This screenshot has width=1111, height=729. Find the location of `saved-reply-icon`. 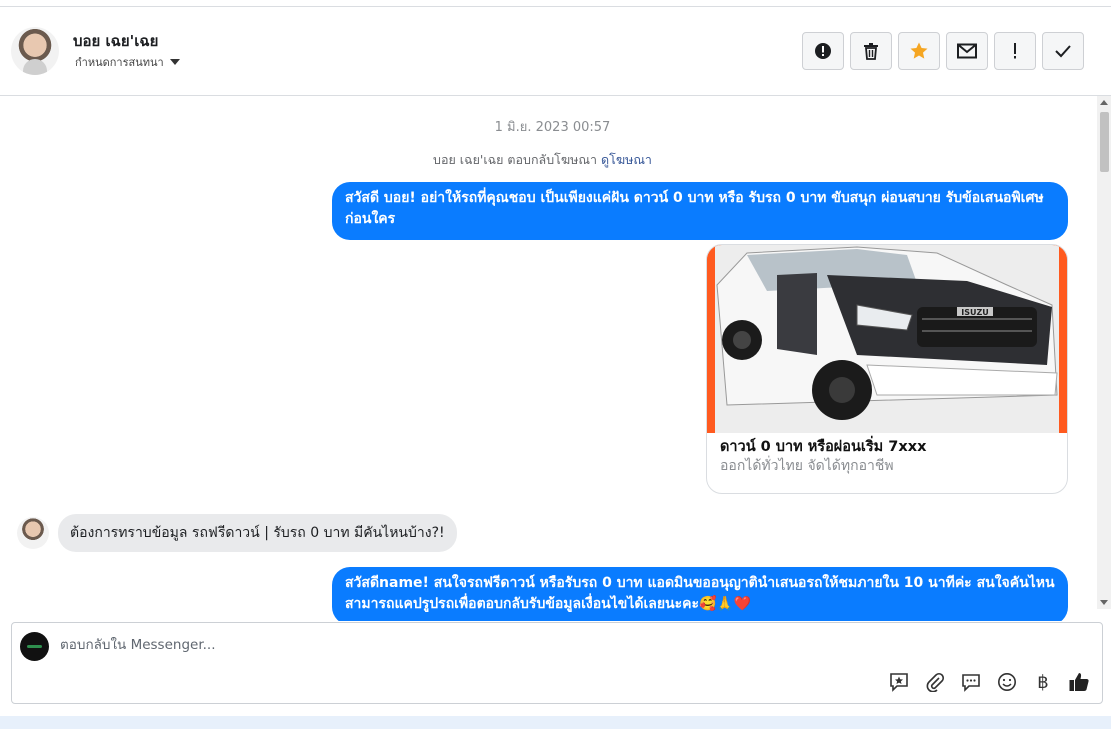

saved-reply-icon is located at coordinates (899, 682).